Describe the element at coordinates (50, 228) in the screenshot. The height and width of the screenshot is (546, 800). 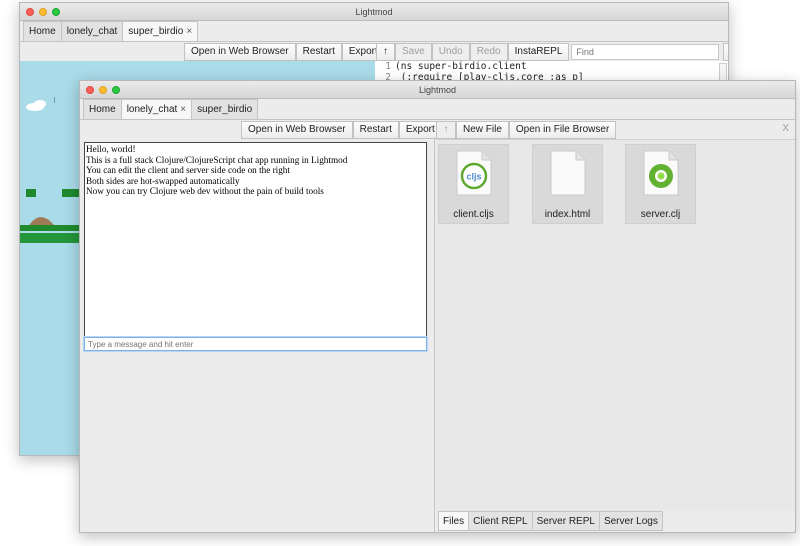
I see `ground-top` at that location.